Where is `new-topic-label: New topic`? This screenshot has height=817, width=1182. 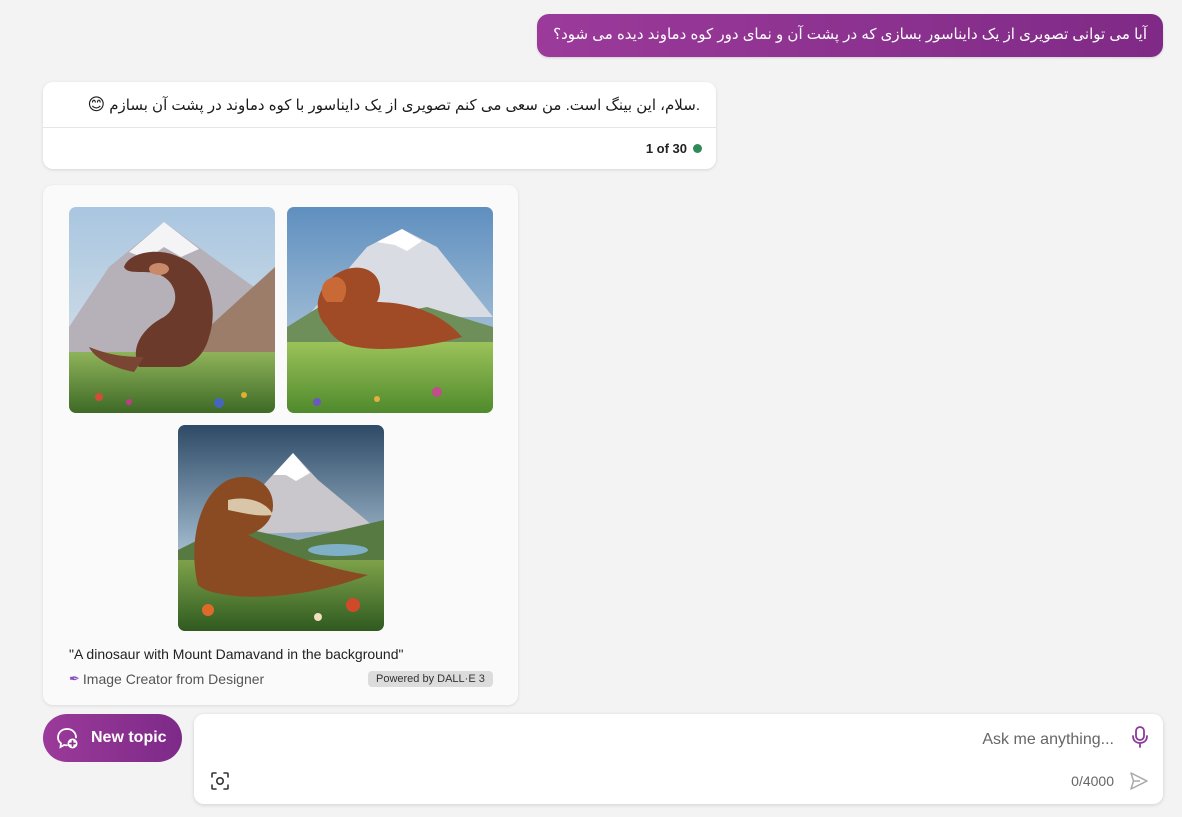 new-topic-label: New topic is located at coordinates (129, 737).